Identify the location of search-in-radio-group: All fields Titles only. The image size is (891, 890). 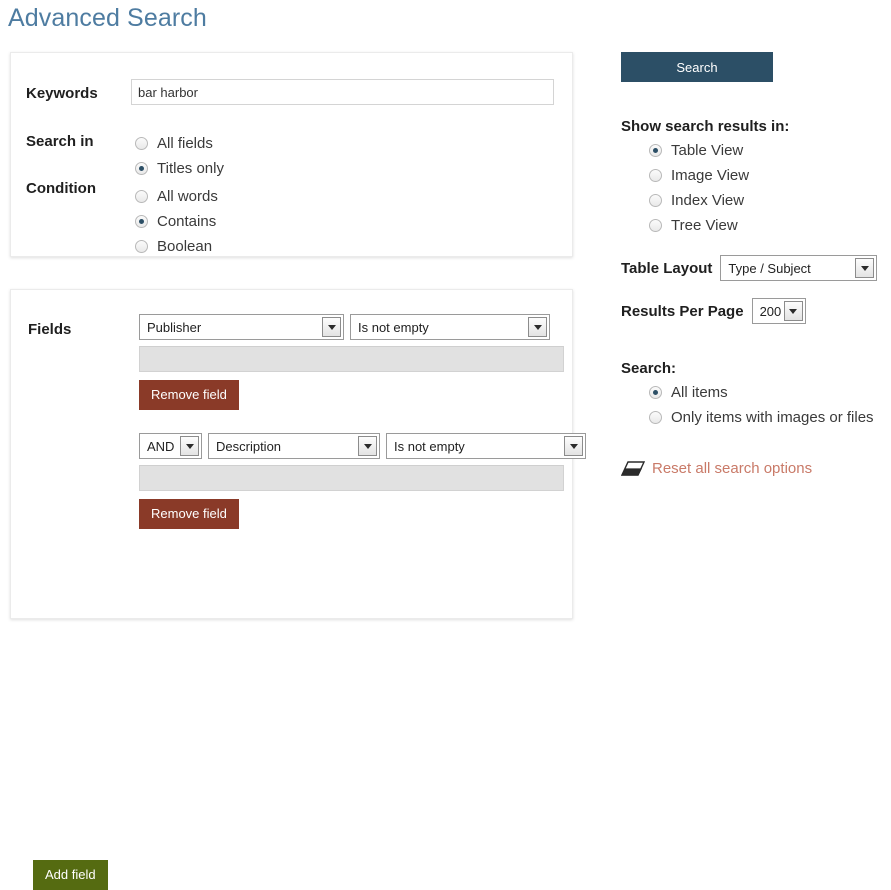
(179, 156).